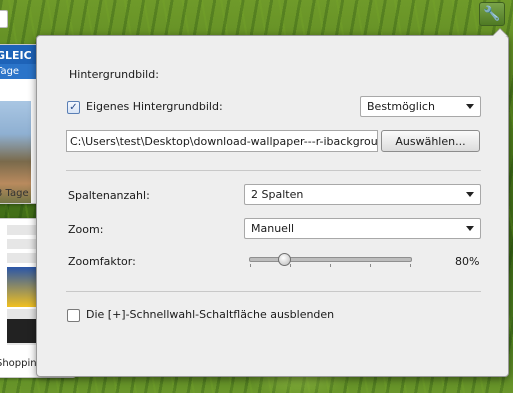 This screenshot has height=393, width=513. Describe the element at coordinates (401, 106) in the screenshot. I see `background-fit-value: Bestmöglich` at that location.